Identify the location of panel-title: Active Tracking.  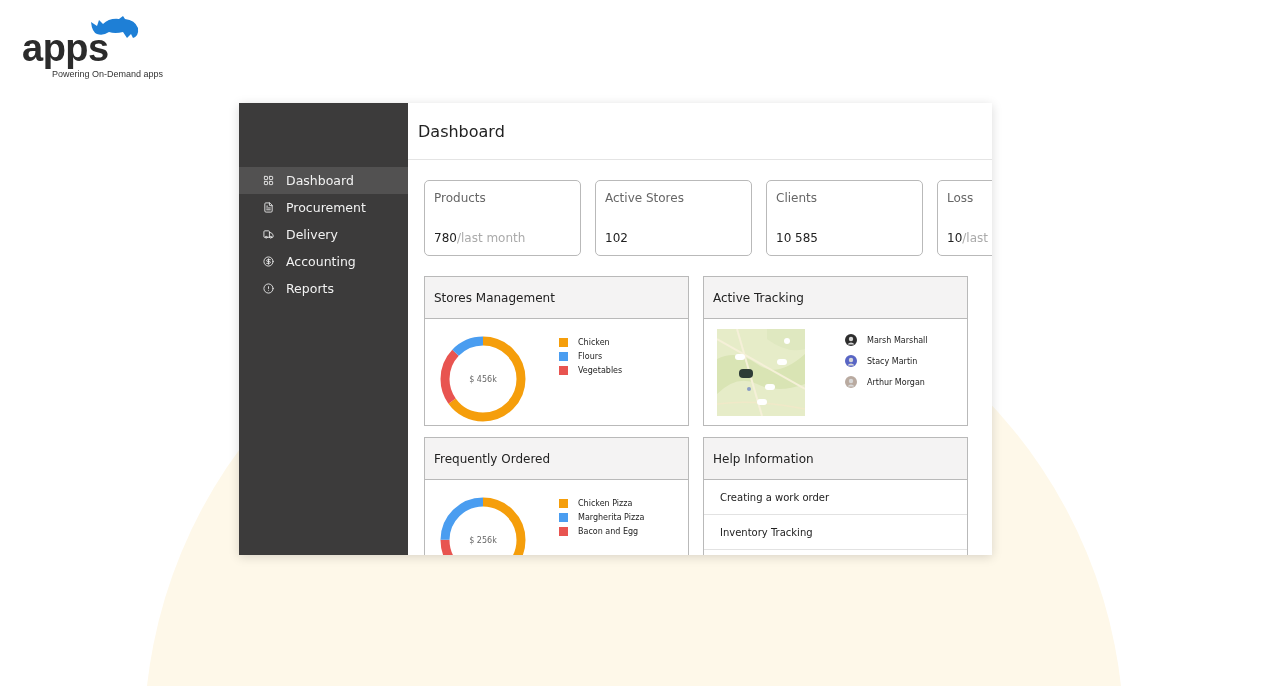
(835, 298).